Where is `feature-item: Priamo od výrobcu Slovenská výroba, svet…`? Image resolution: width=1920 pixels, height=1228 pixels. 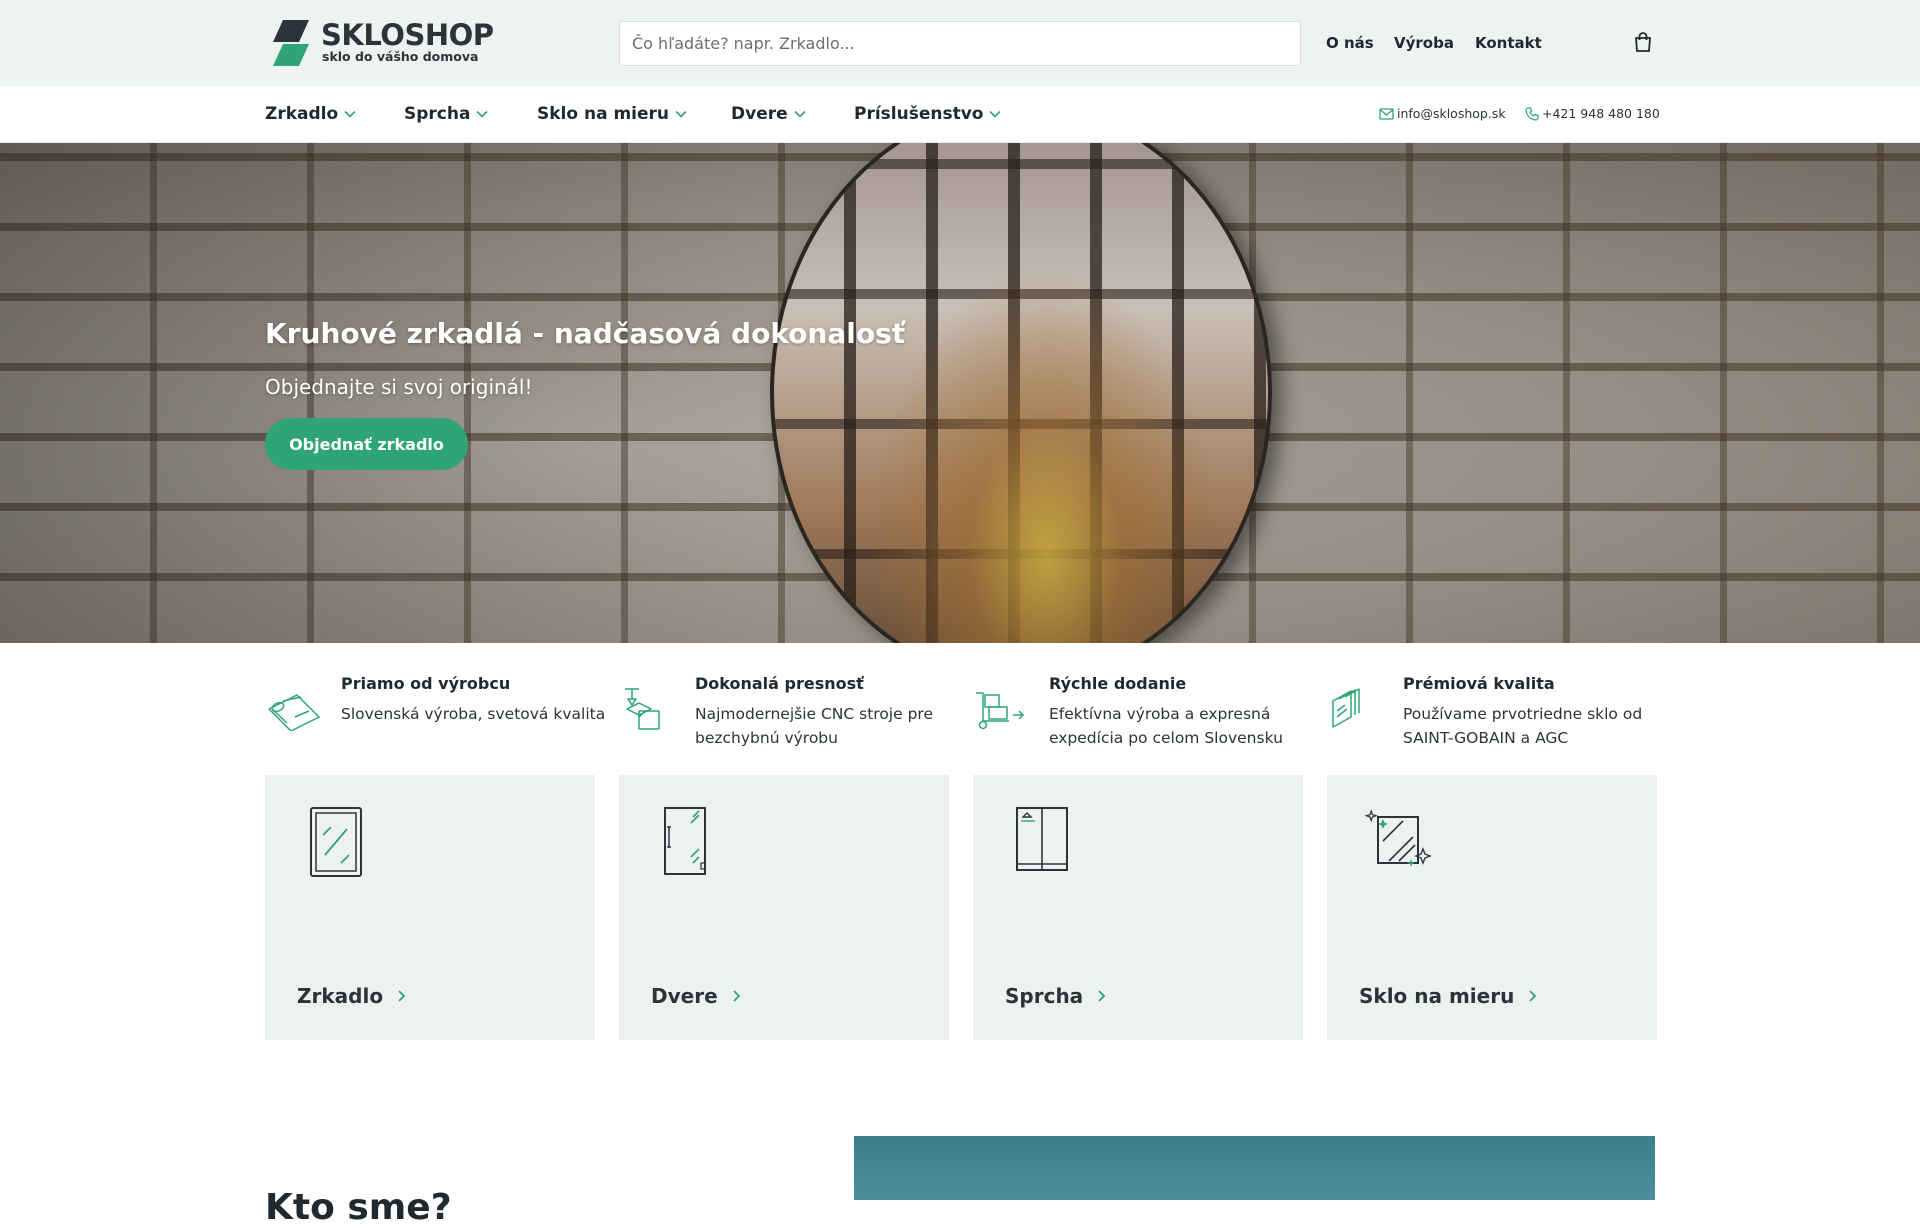
feature-item: Priamo od výrobcu Slovenská výroba, svet… is located at coordinates (437, 713).